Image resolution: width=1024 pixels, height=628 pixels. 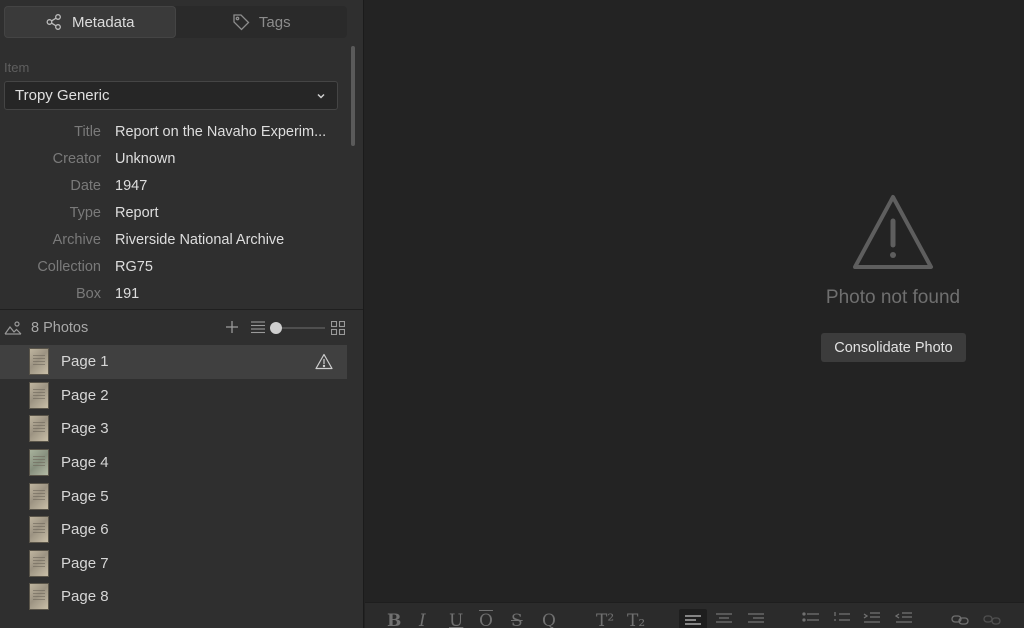 What do you see at coordinates (225, 159) in the screenshot?
I see `field-value: Unknown` at bounding box center [225, 159].